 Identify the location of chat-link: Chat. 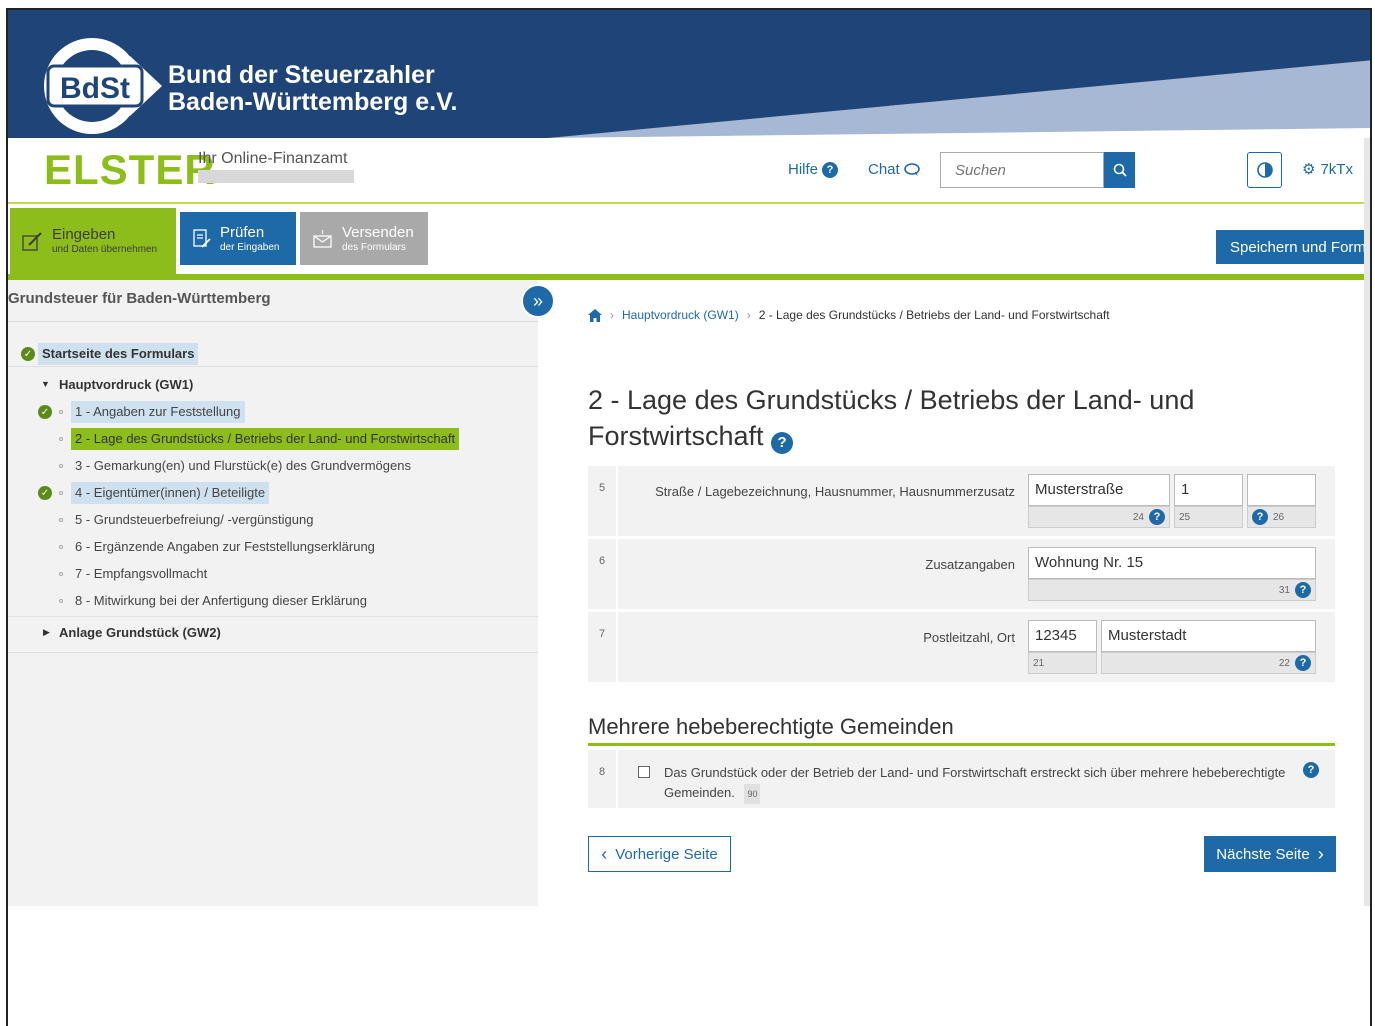
(894, 169).